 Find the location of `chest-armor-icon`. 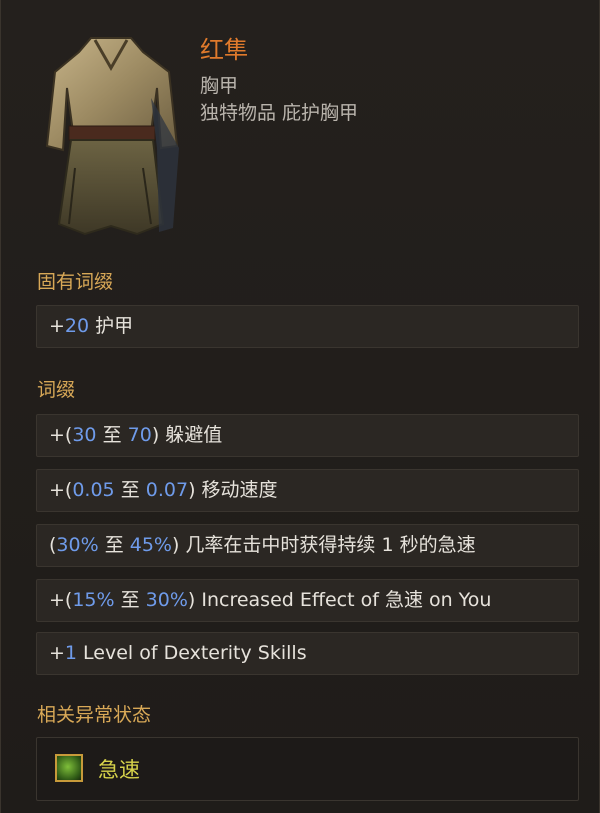

chest-armor-icon is located at coordinates (112, 136).